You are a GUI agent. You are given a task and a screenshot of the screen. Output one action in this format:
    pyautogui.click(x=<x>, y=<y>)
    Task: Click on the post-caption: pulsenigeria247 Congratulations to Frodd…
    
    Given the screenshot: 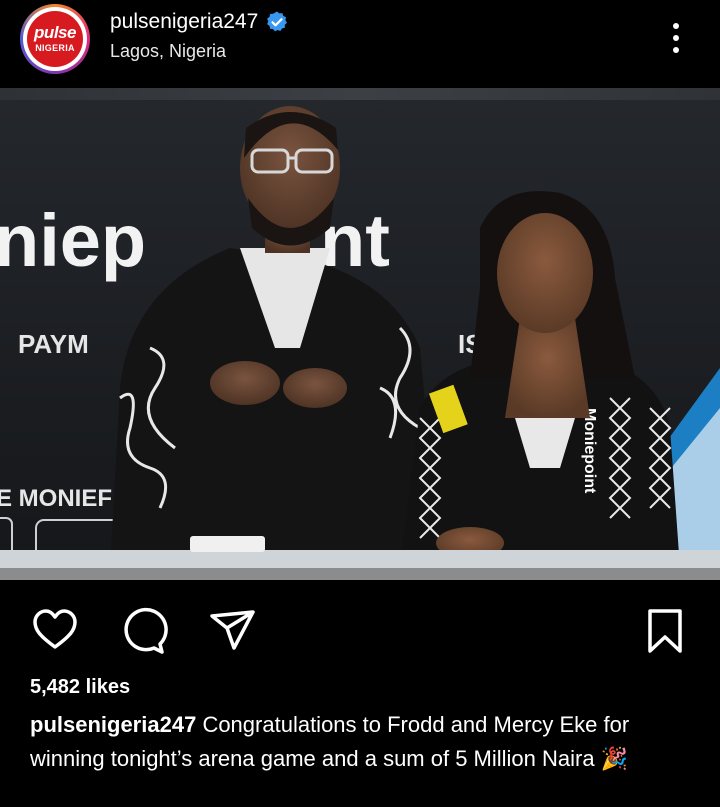 What is the action you would take?
    pyautogui.click(x=365, y=742)
    